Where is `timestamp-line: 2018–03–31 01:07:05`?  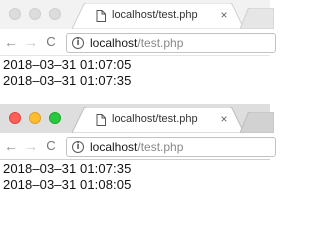 timestamp-line: 2018–03–31 01:07:05 is located at coordinates (67, 64).